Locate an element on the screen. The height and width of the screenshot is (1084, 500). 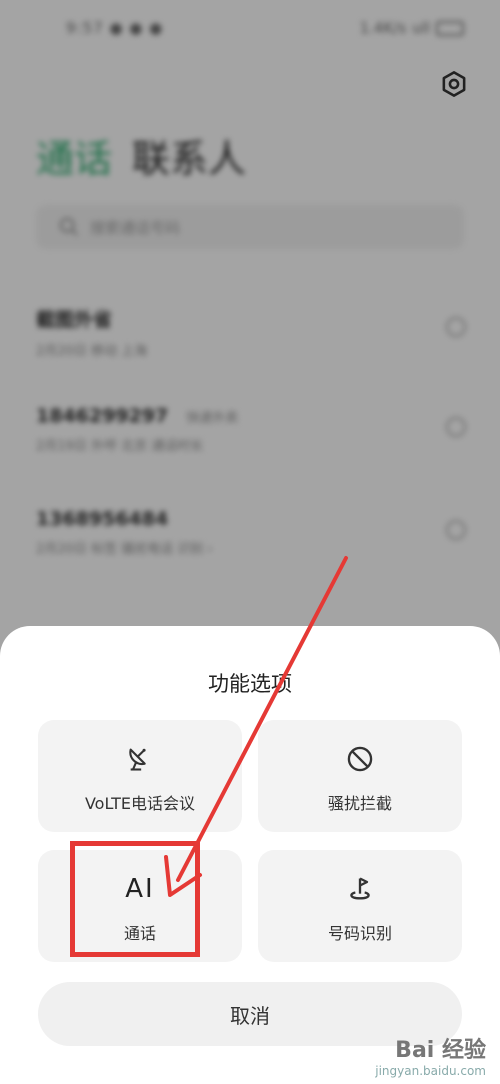
watermark-url: jingyan.baidu.com is located at coordinates (430, 1071).